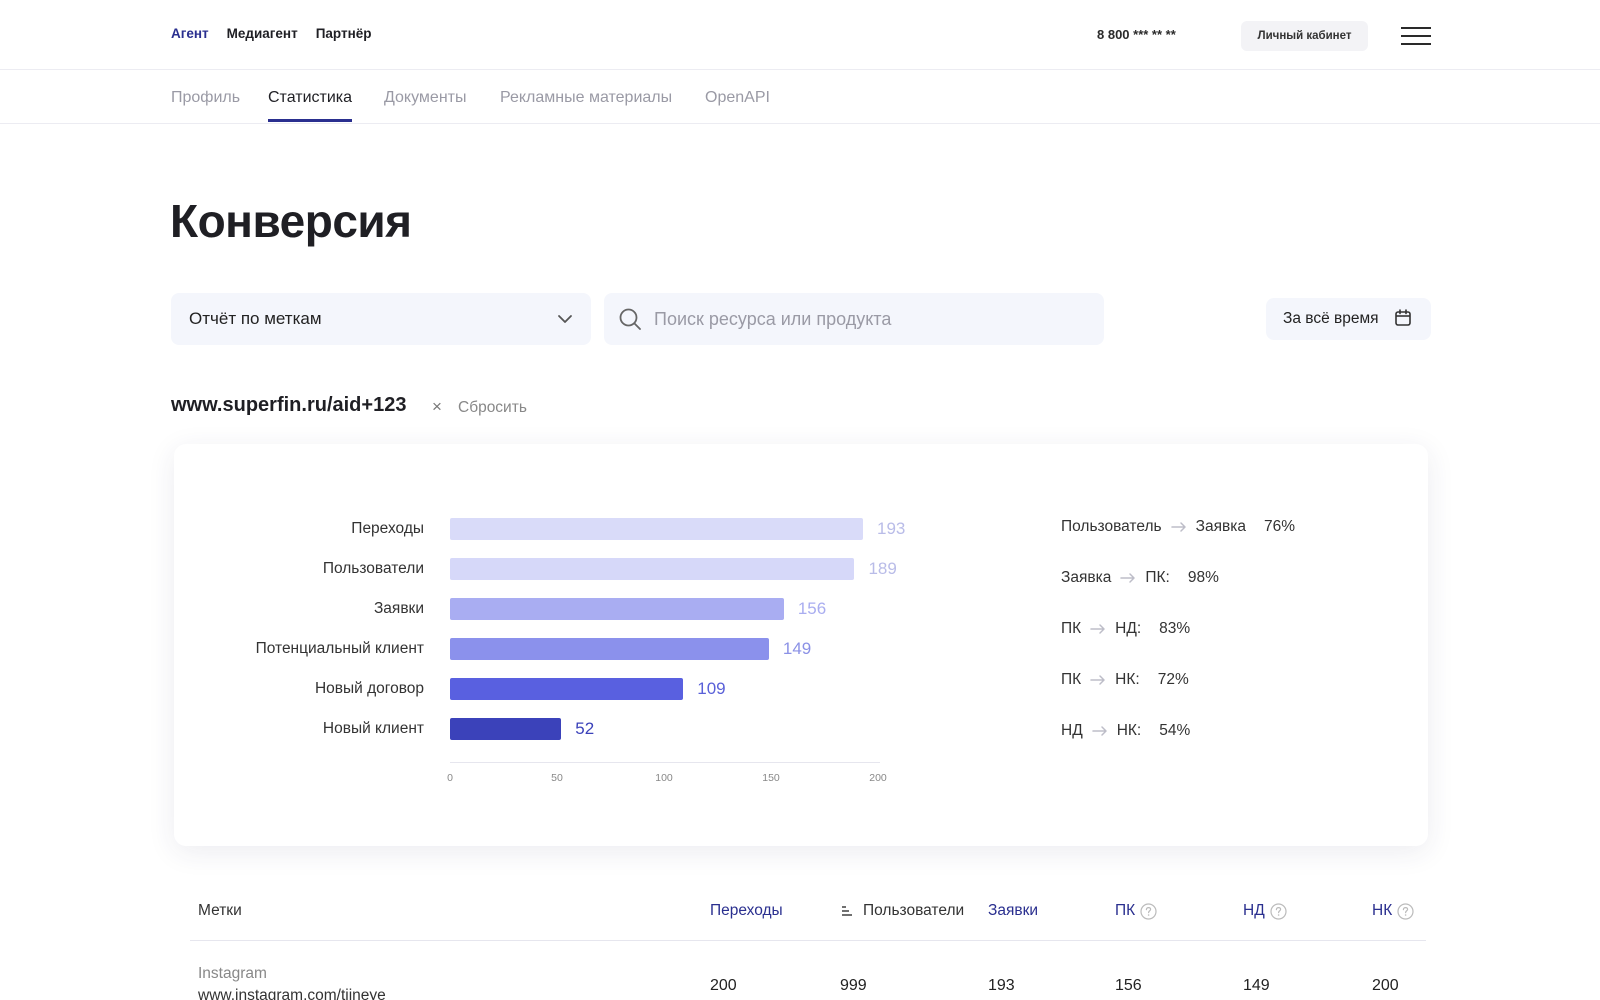 Image resolution: width=1600 pixels, height=1000 pixels. I want to click on column-tags: Метки, so click(220, 911).